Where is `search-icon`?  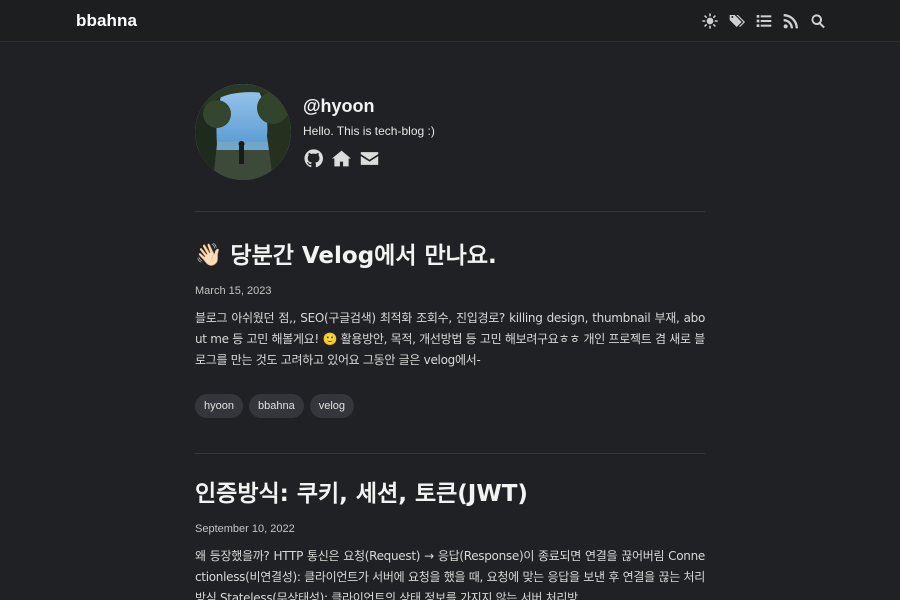 search-icon is located at coordinates (817, 20).